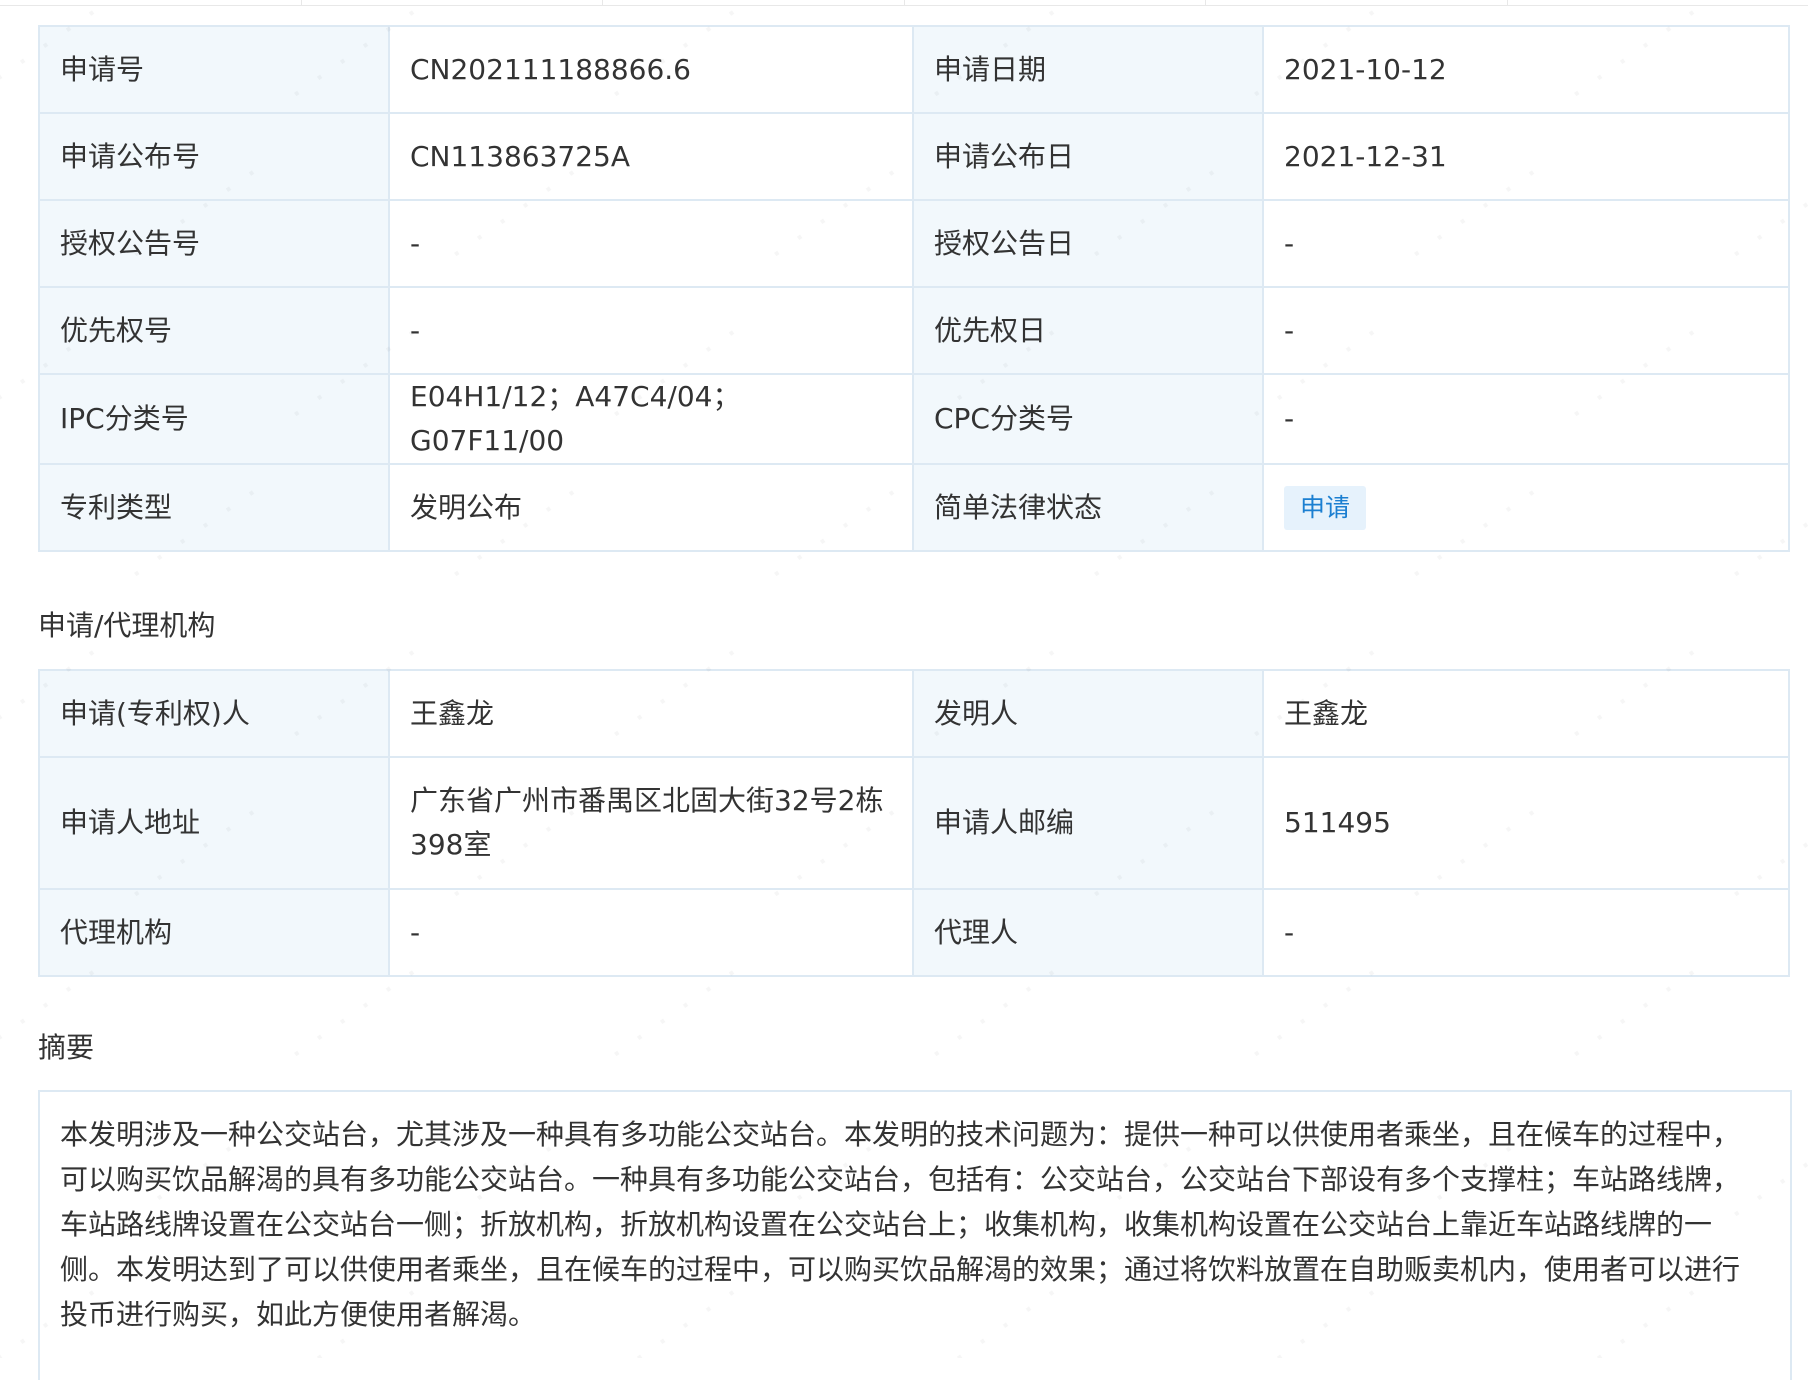 This screenshot has height=1380, width=1808. I want to click on value-priority-number: -, so click(651, 330).